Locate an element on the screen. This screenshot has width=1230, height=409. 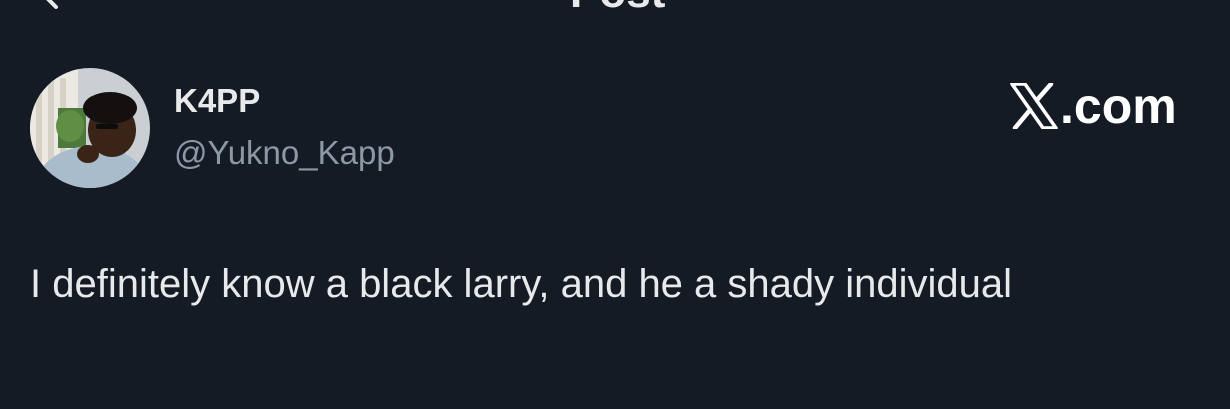
user-handle: @Yukno_Kapp is located at coordinates (284, 153).